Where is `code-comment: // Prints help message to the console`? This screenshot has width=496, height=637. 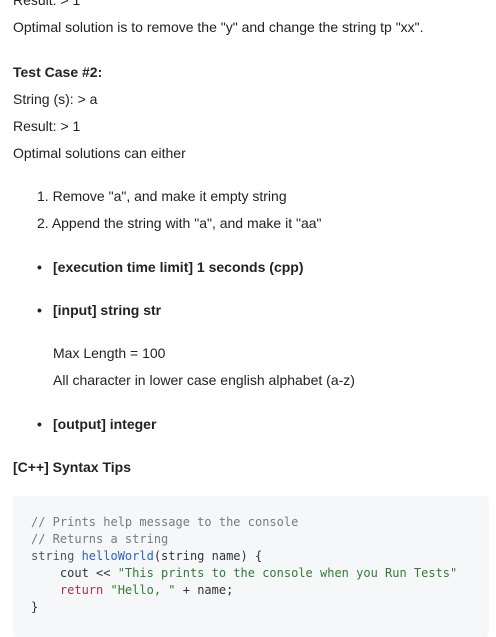
code-comment: // Prints help message to the console is located at coordinates (165, 522).